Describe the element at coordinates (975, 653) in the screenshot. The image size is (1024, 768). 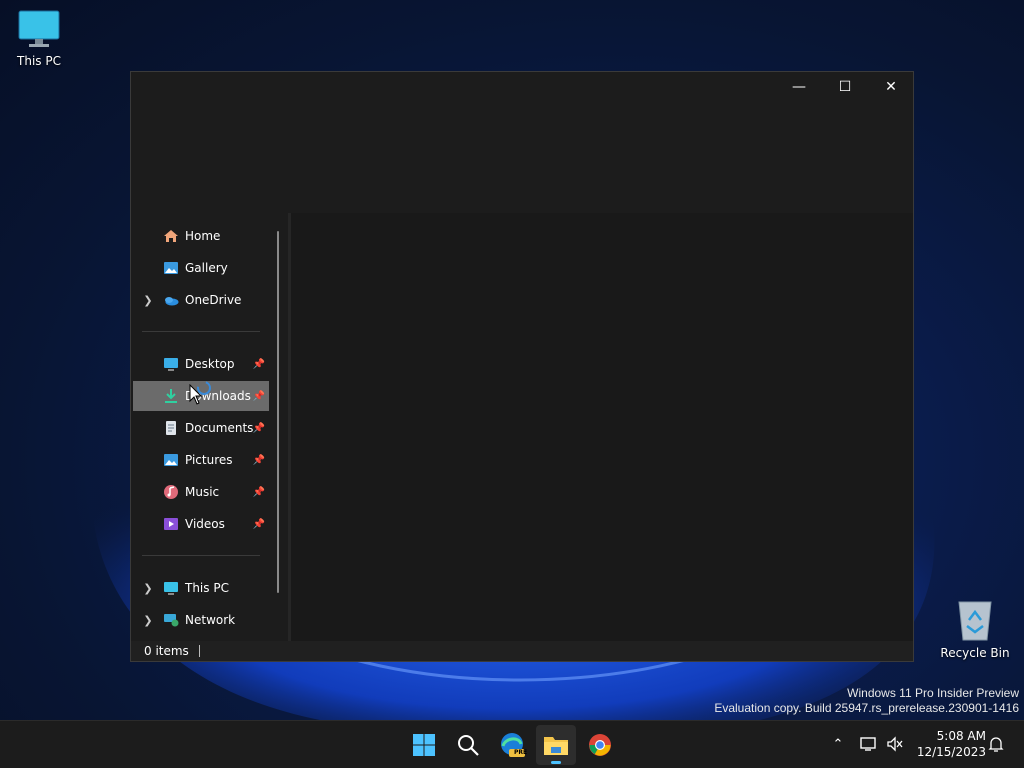
I see `desktop-icon-label: Recycle Bin` at that location.